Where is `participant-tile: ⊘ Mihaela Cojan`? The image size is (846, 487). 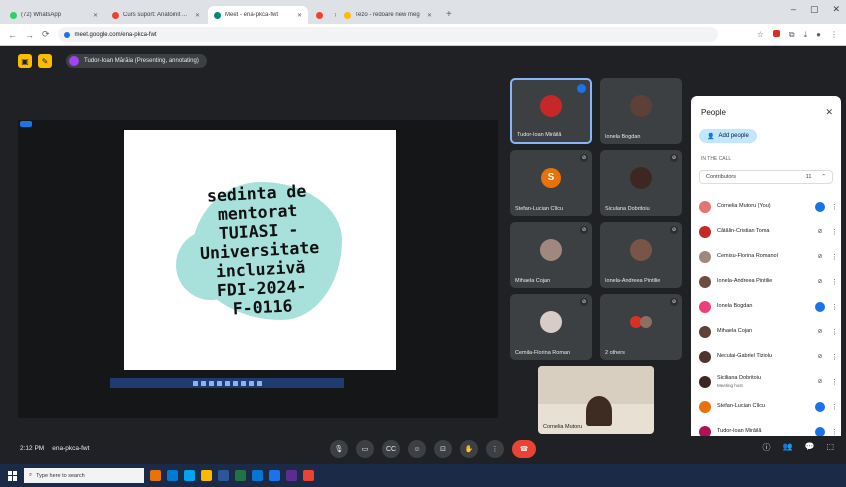 participant-tile: ⊘ Mihaela Cojan is located at coordinates (551, 255).